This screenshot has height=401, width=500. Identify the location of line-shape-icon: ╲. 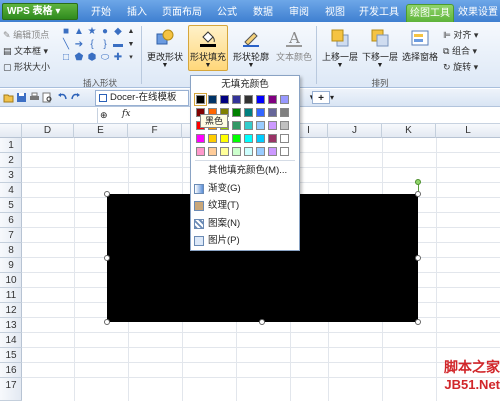
(66, 45).